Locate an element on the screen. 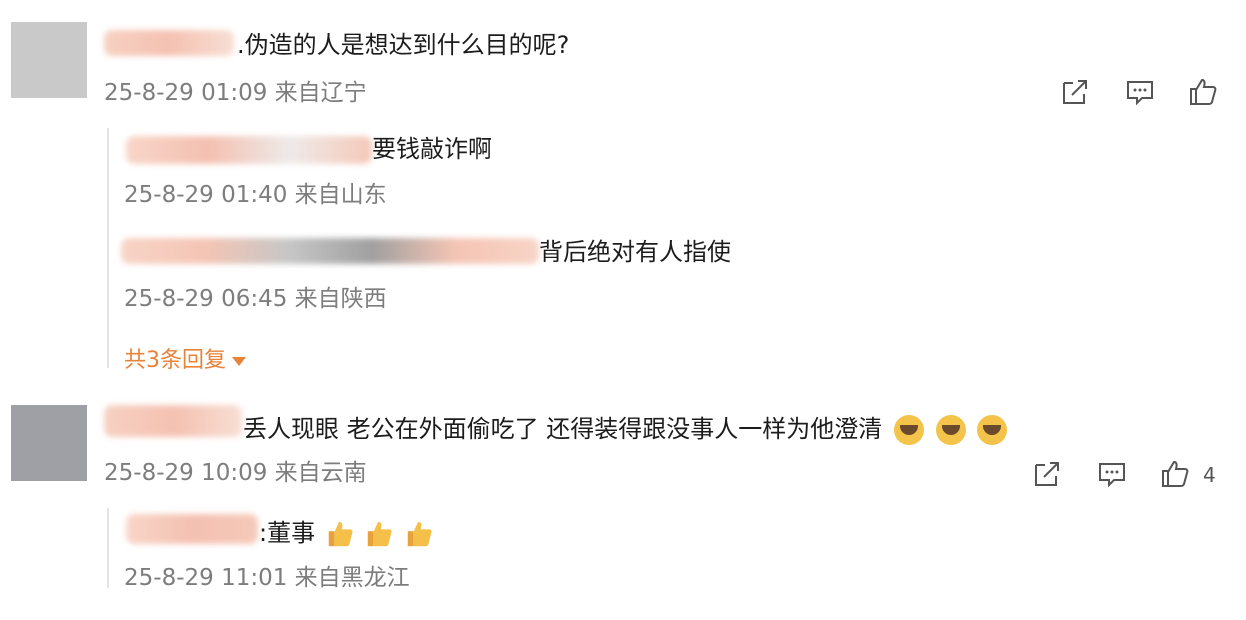  reply-text: 背后绝对有人指使 is located at coordinates (635, 252).